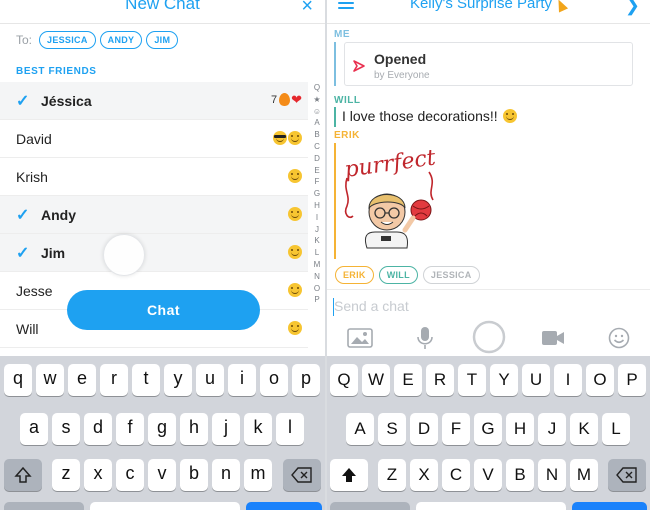 The image size is (650, 510). What do you see at coordinates (317, 253) in the screenshot?
I see `index-letter: L` at bounding box center [317, 253].